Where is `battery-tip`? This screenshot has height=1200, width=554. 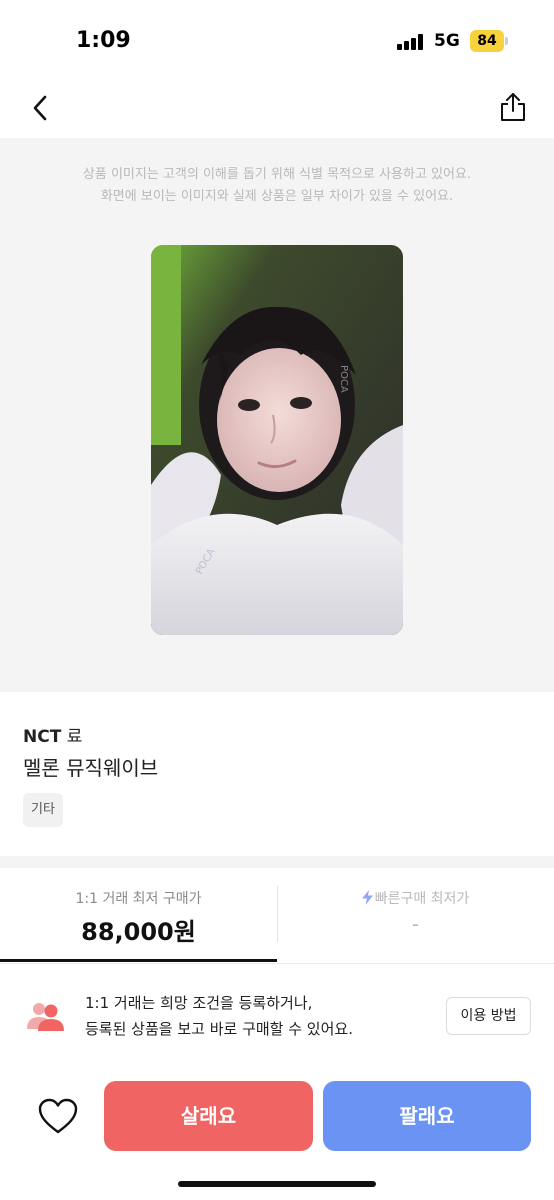
battery-tip is located at coordinates (506, 41).